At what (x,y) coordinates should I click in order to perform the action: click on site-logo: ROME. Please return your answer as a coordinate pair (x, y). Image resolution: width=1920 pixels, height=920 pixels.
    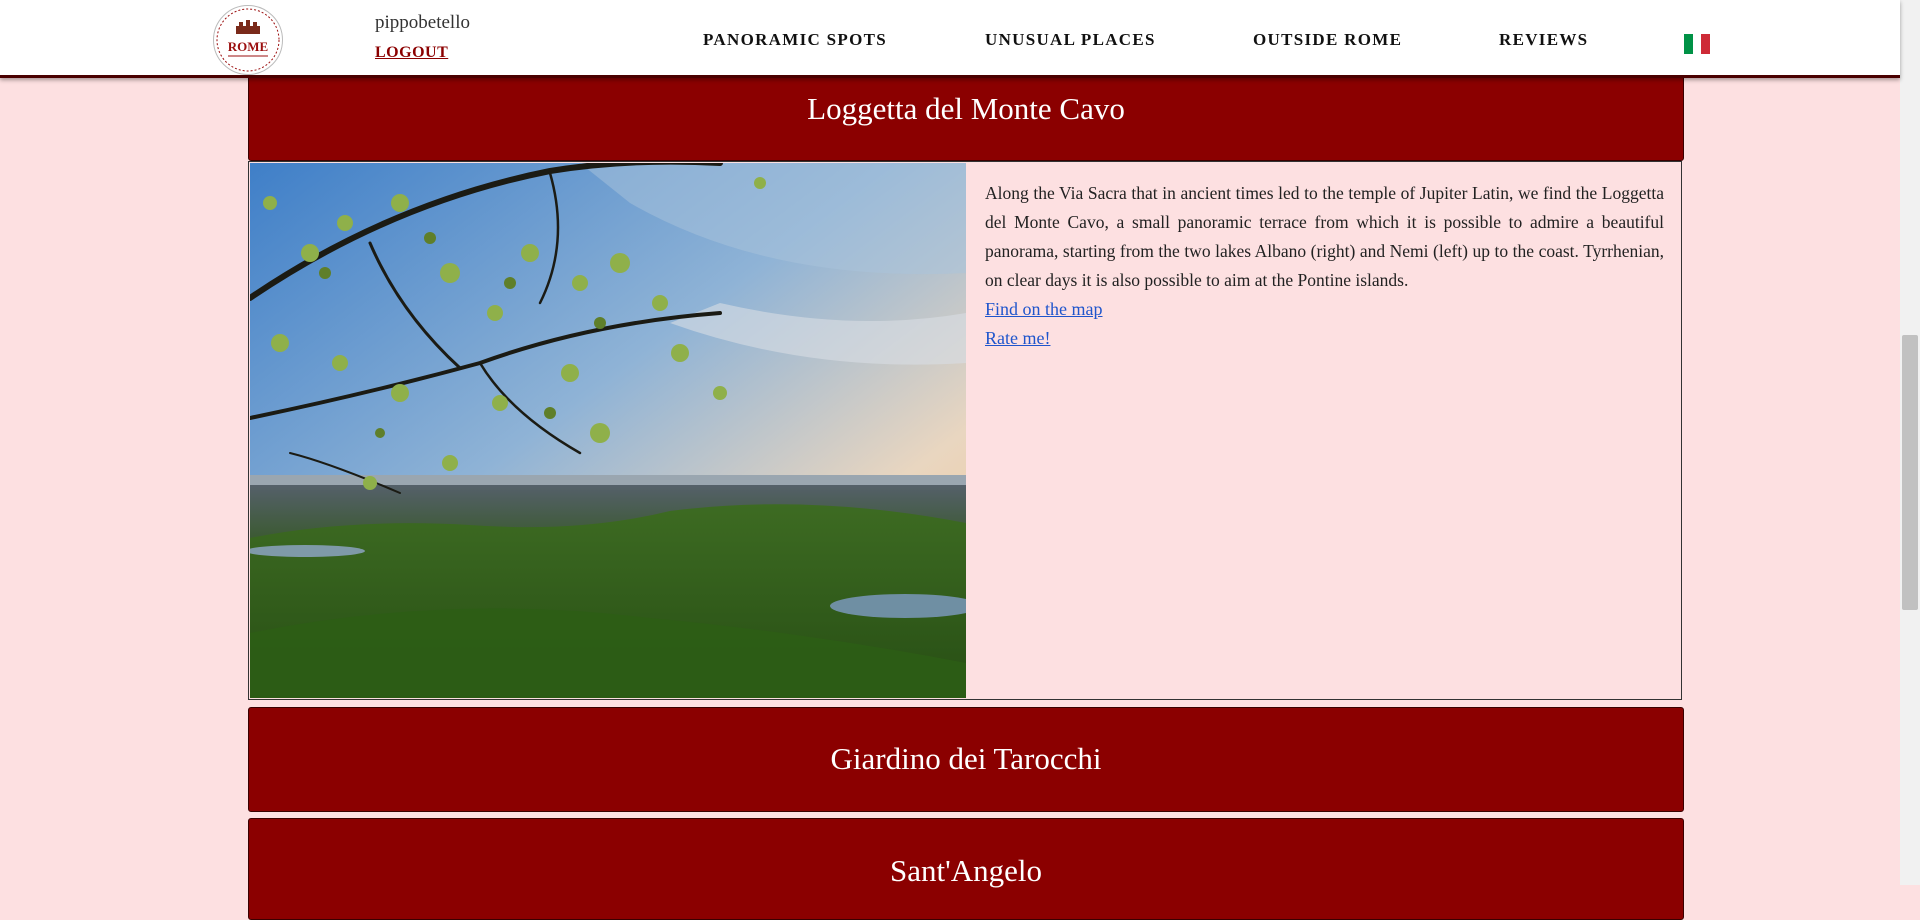
    Looking at the image, I should click on (248, 40).